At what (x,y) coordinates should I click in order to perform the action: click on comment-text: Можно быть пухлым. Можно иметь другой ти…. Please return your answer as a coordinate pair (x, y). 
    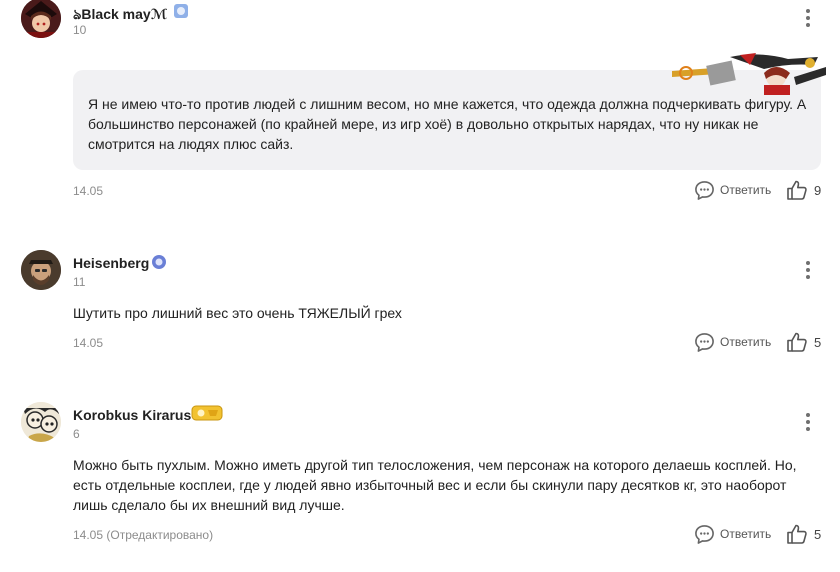
    Looking at the image, I should click on (435, 485).